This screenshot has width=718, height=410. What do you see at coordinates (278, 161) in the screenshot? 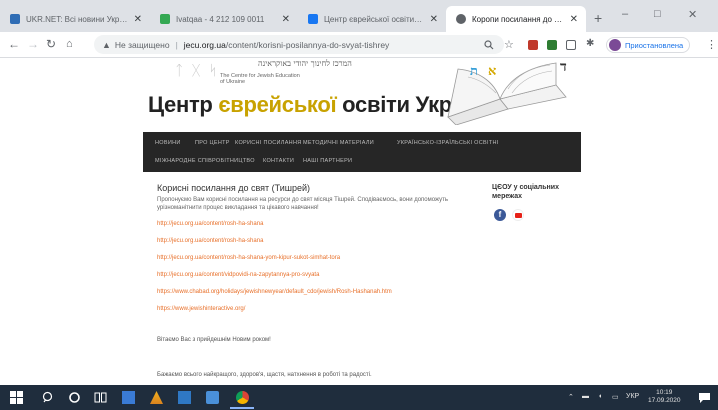
I see `nav-item-contacts: Контакти` at bounding box center [278, 161].